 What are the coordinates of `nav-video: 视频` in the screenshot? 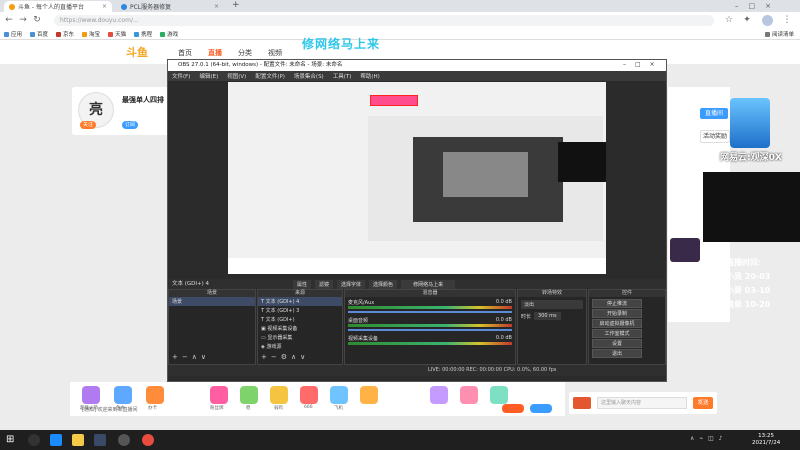 It's located at (275, 53).